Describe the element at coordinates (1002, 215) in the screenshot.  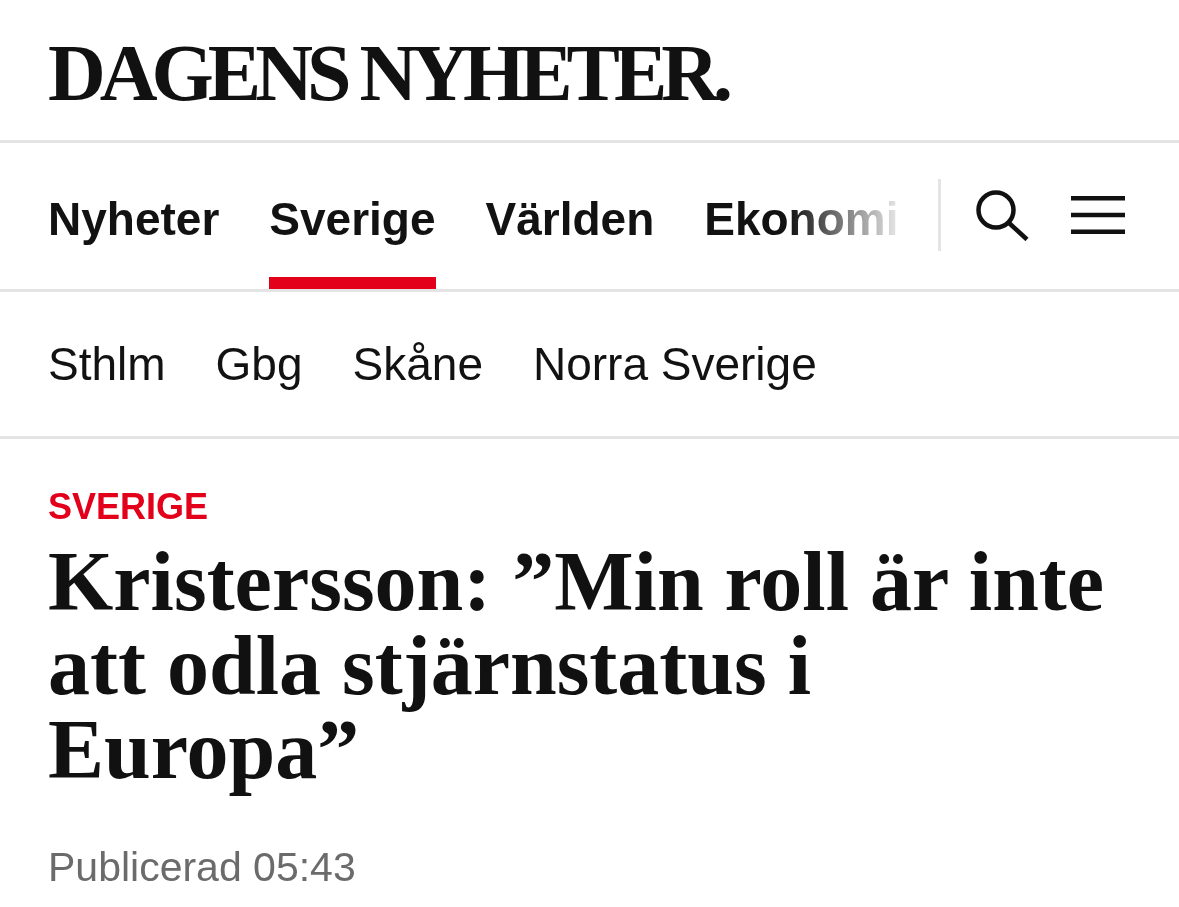
I see `search-icon` at that location.